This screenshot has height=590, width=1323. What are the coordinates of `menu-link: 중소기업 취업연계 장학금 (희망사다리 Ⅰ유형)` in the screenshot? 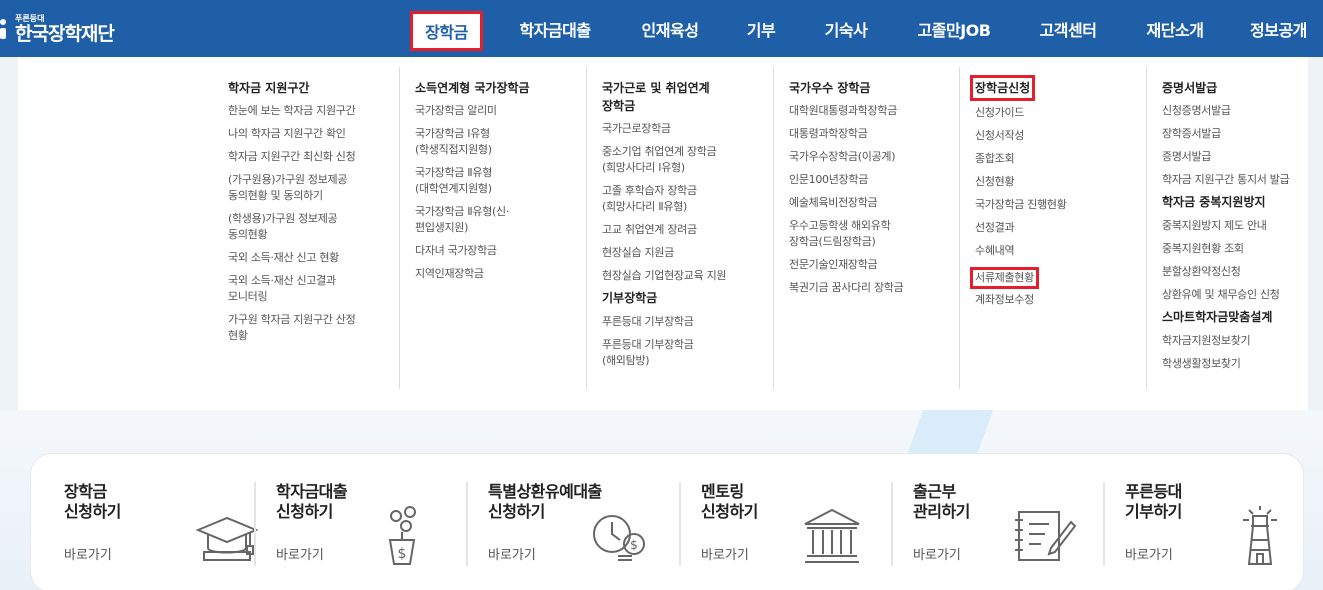 It's located at (684, 160).